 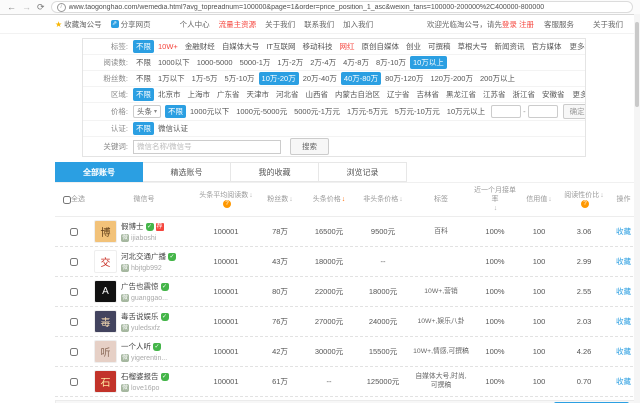 What do you see at coordinates (205, 78) in the screenshot?
I see `filter-option: 1万-5万` at bounding box center [205, 78].